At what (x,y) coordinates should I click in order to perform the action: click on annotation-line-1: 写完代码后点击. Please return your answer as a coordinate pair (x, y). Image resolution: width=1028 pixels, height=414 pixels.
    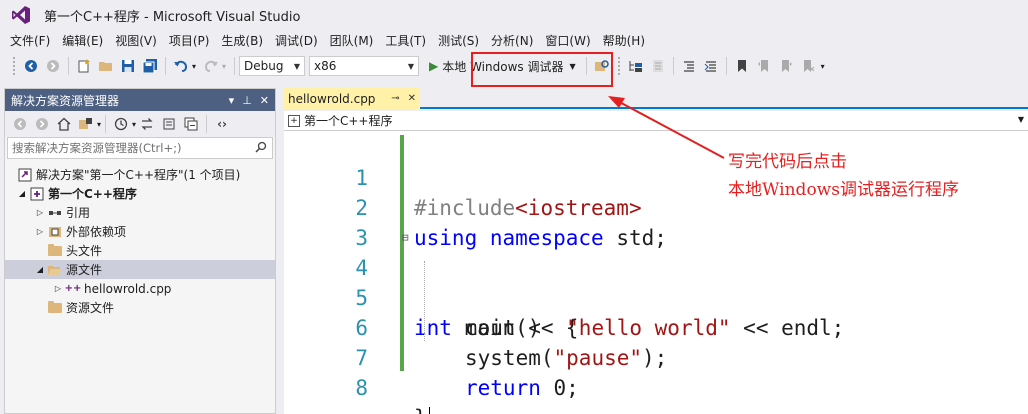
    Looking at the image, I should click on (787, 162).